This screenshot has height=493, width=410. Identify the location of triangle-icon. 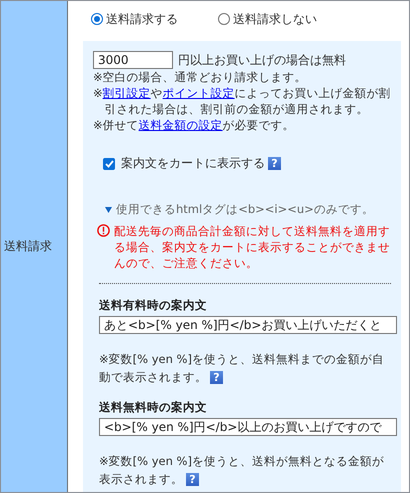
(108, 209).